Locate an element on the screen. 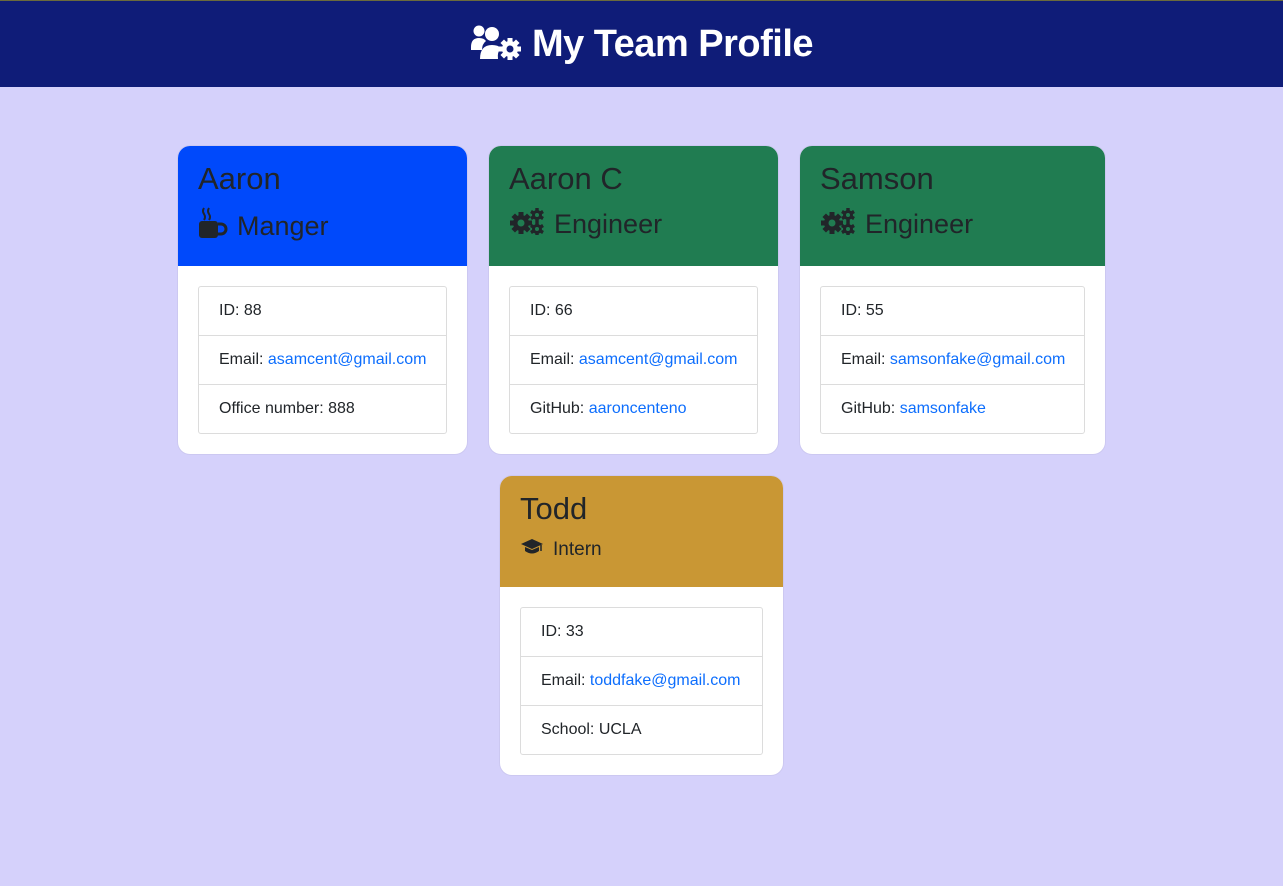 This screenshot has height=886, width=1283. card-header: Aaron Manger is located at coordinates (322, 206).